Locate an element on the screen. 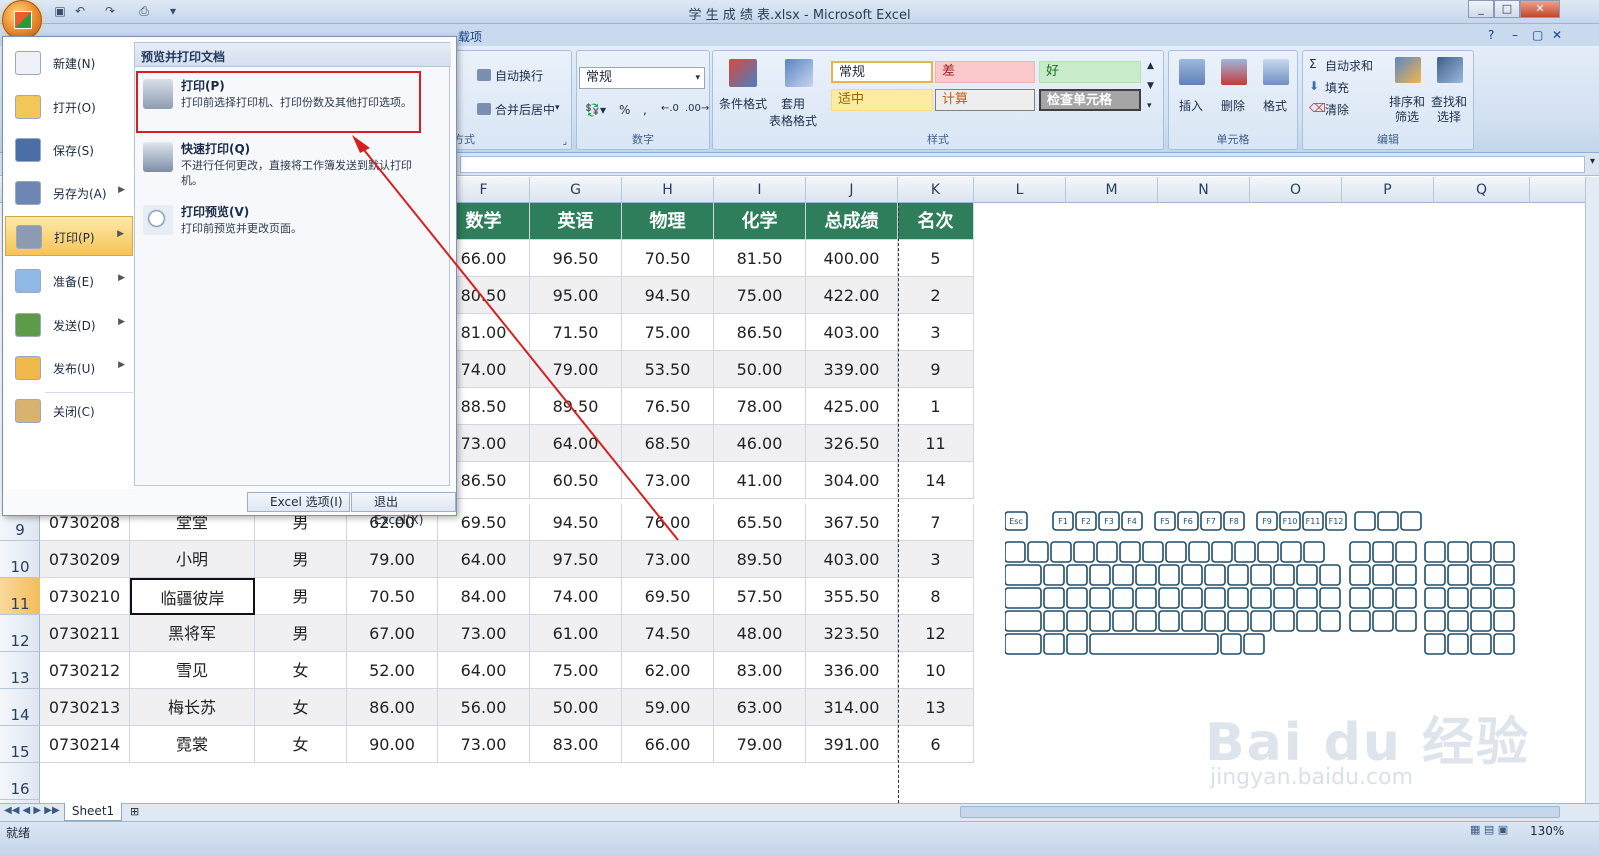 Image resolution: width=1599 pixels, height=856 pixels. table-cell: 66.00 is located at coordinates (668, 744).